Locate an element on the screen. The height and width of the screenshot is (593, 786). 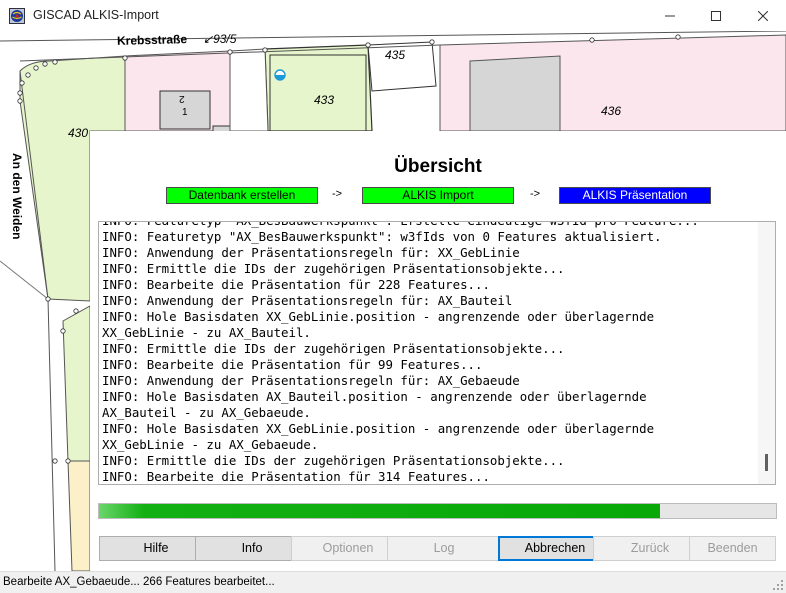
log-line: XX_GebLinie - zu AX_Gebaeude. is located at coordinates (210, 444).